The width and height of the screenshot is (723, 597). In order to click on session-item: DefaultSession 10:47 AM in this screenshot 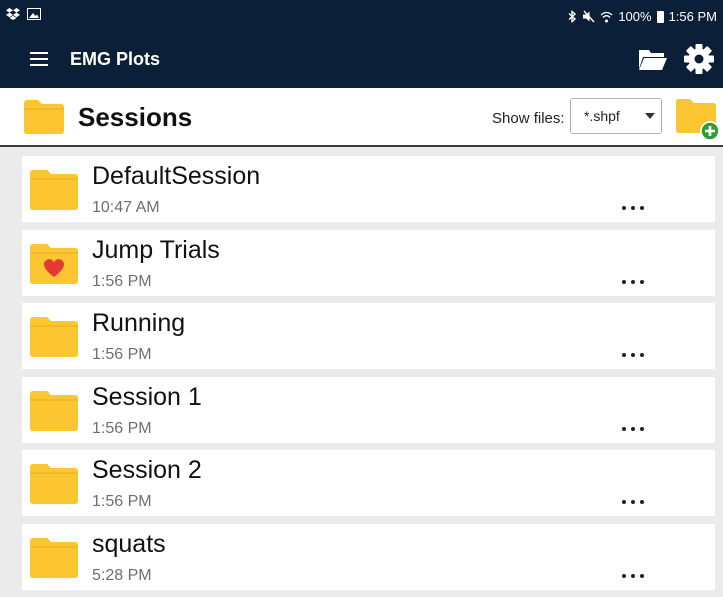, I will do `click(368, 189)`.